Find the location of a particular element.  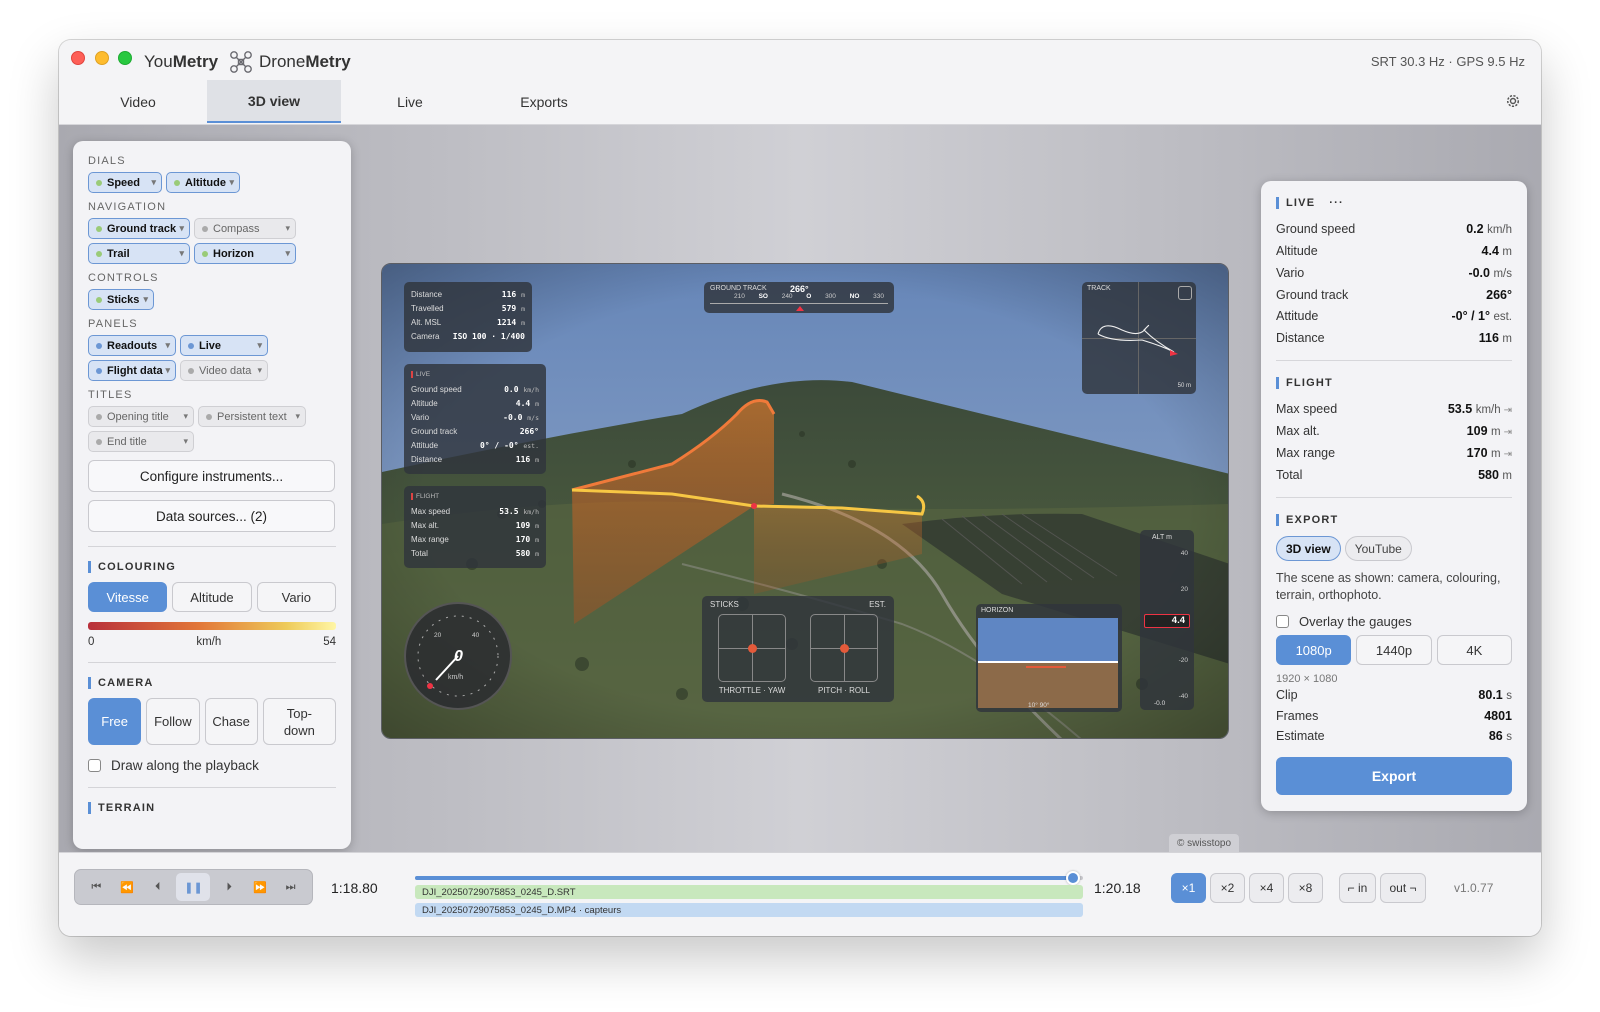

res-1440p: 1440p is located at coordinates (1394, 650).